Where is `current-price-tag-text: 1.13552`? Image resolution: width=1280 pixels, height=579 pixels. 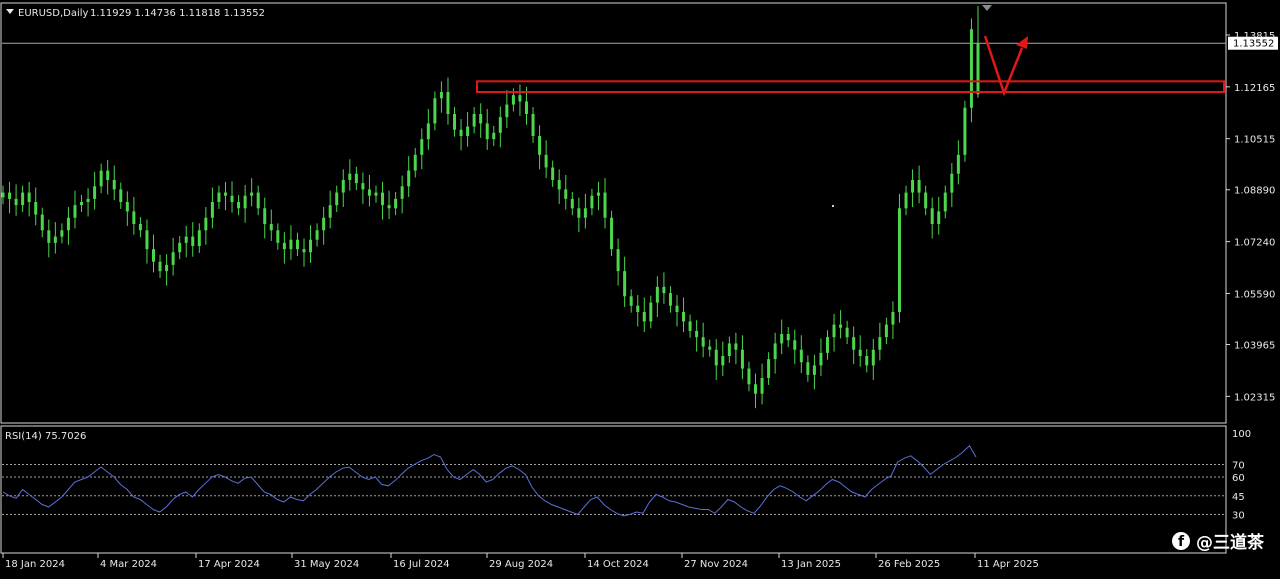 current-price-tag-text: 1.13552 is located at coordinates (1253, 44).